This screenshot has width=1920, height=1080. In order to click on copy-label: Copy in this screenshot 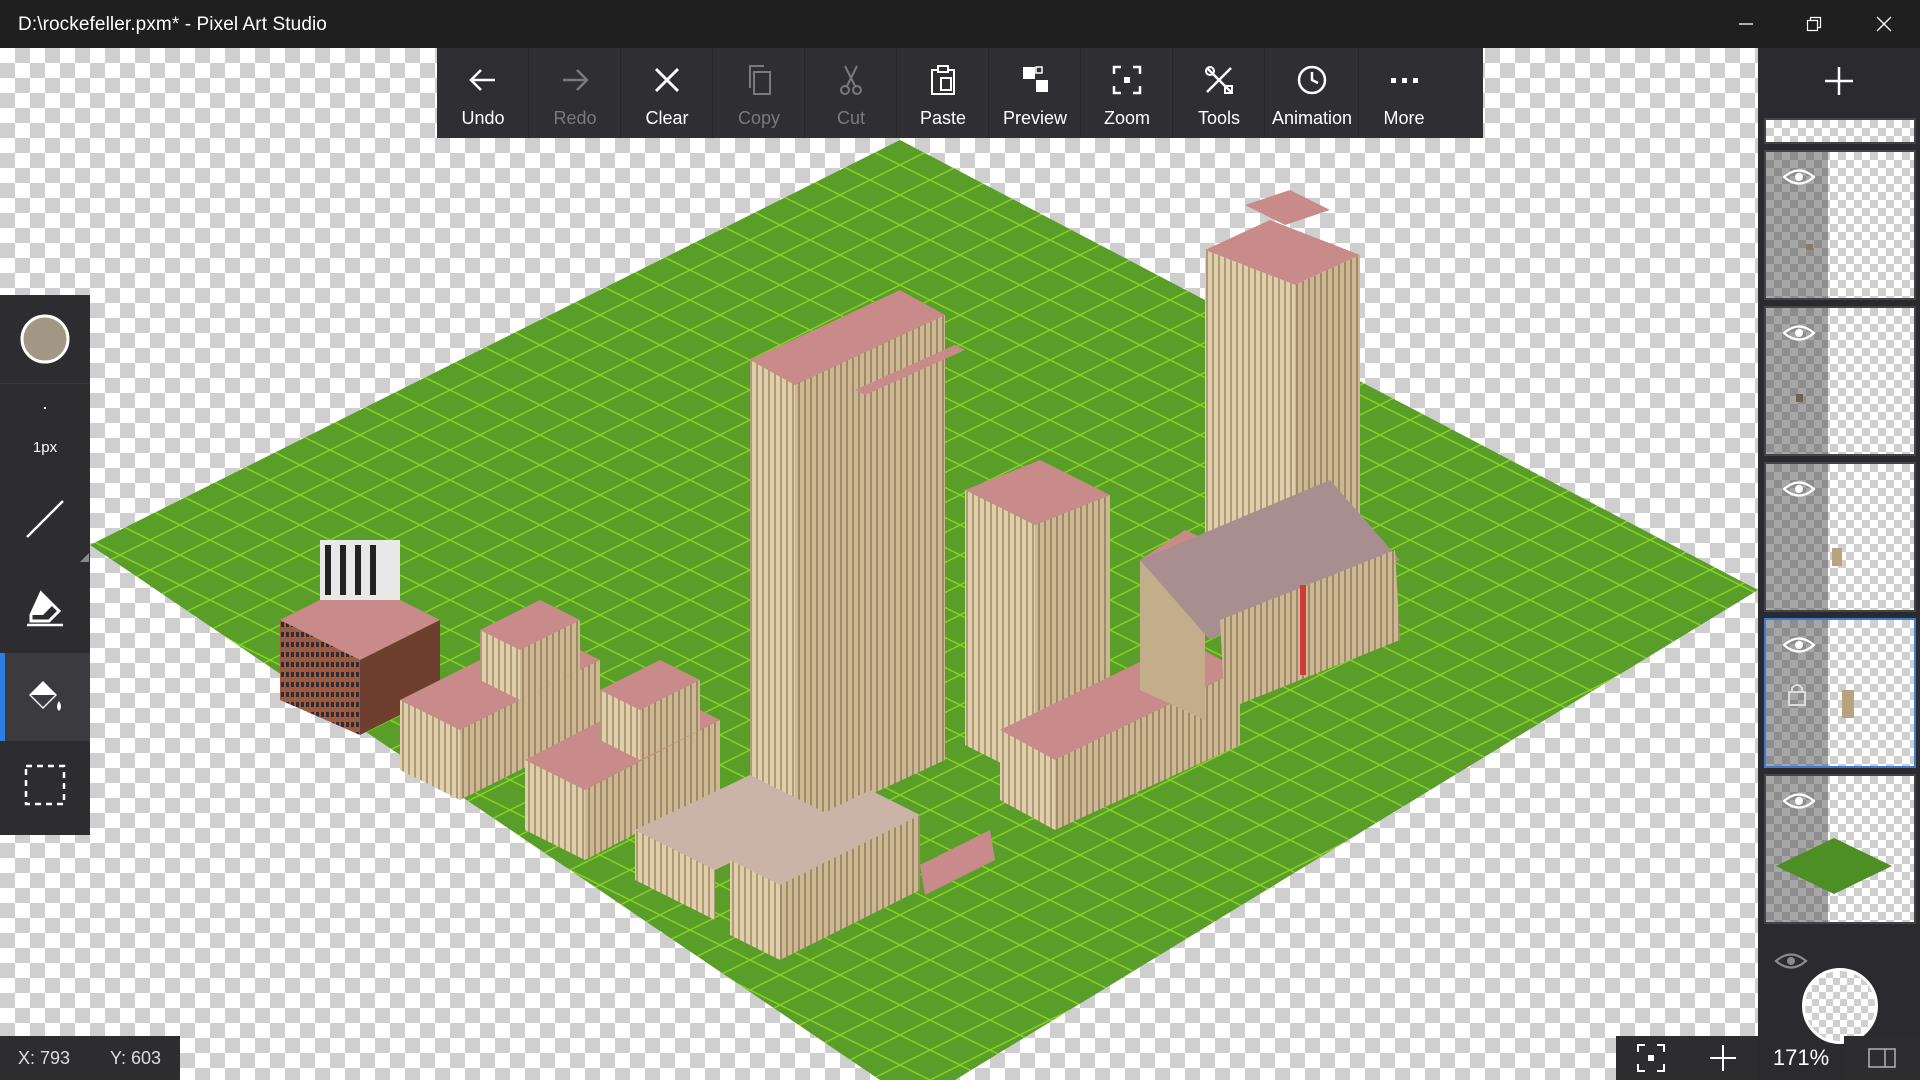, I will do `click(759, 118)`.